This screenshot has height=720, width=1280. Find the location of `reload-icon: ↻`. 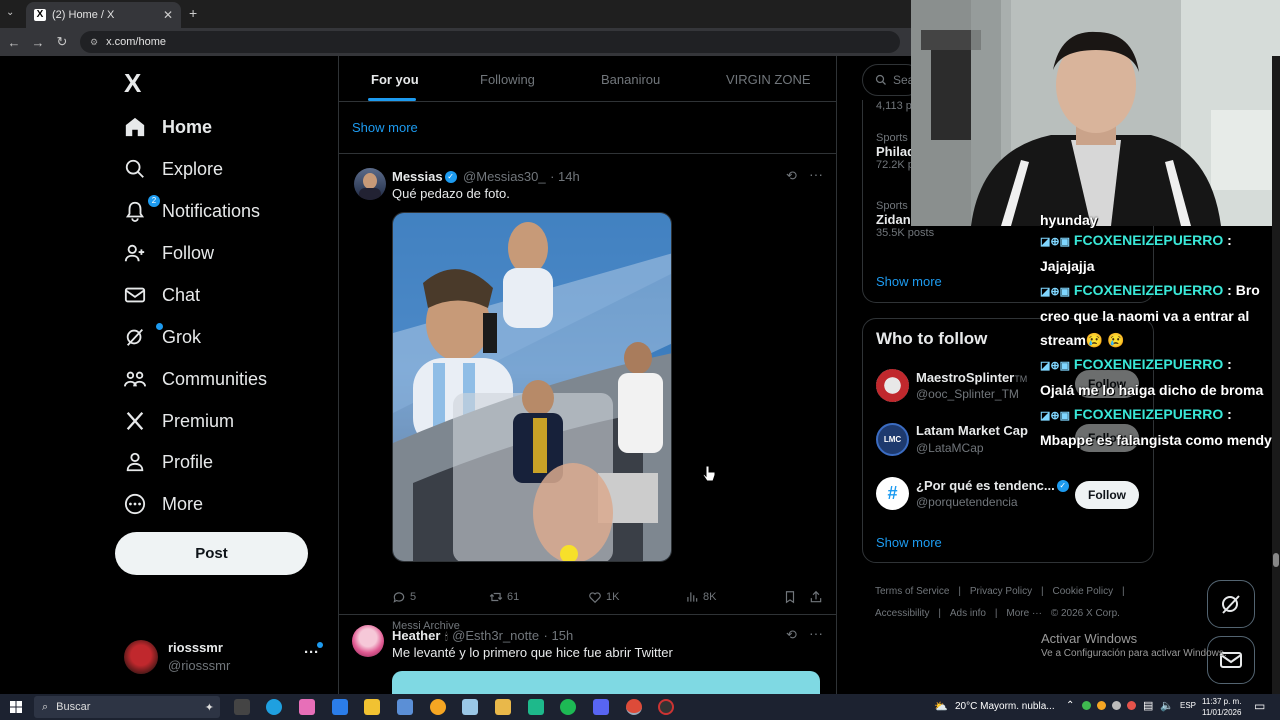

reload-icon: ↻ is located at coordinates (62, 42).